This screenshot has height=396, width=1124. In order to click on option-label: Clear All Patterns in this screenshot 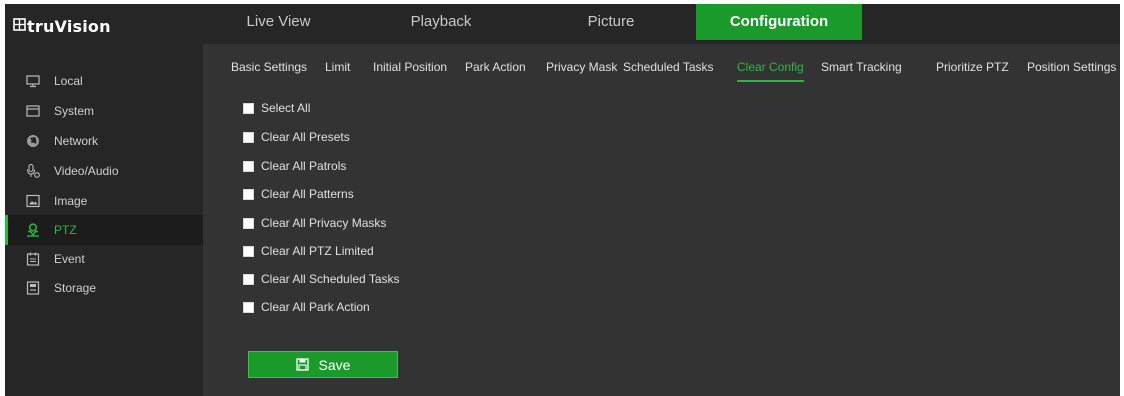, I will do `click(307, 194)`.